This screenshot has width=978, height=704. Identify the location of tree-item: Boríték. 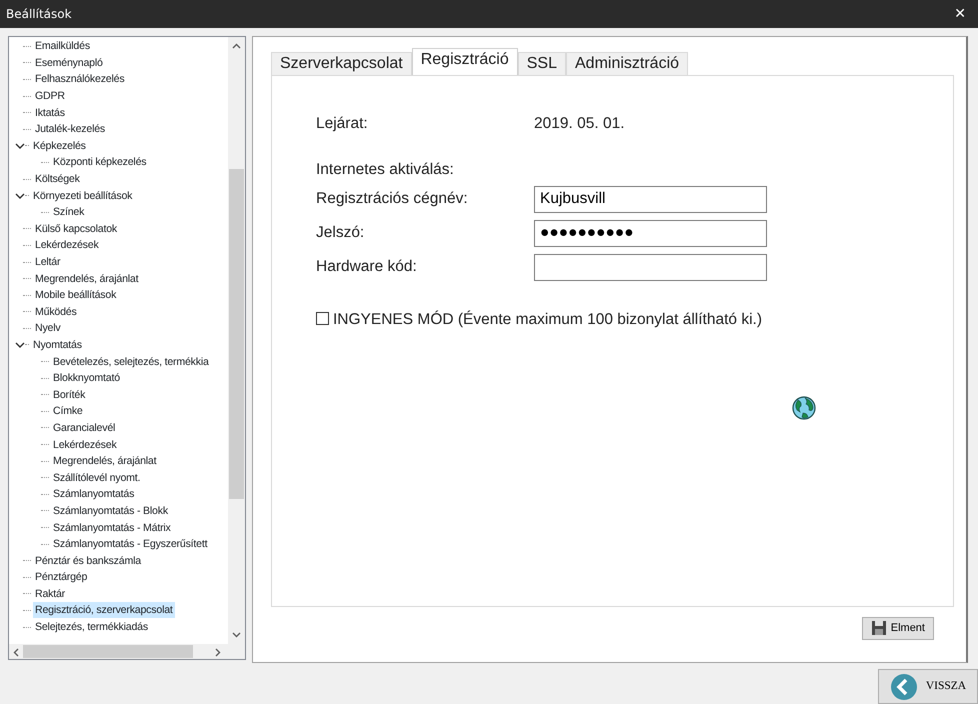
(69, 394).